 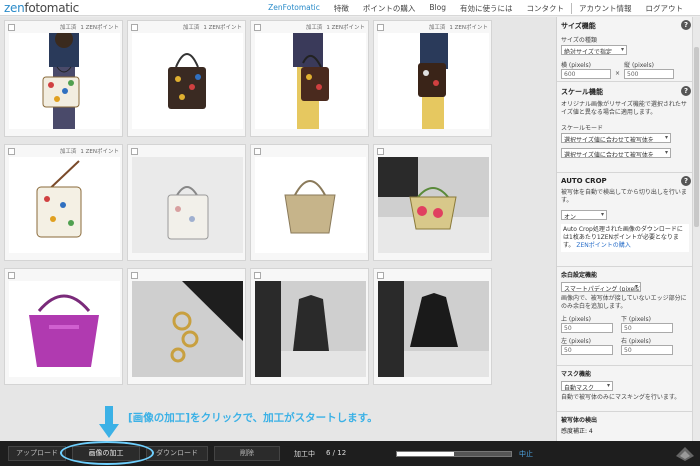 What do you see at coordinates (425, 454) in the screenshot?
I see `progress-fill` at bounding box center [425, 454].